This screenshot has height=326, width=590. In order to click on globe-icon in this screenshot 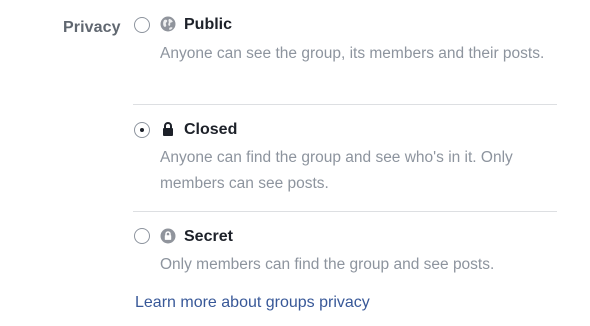, I will do `click(168, 24)`.